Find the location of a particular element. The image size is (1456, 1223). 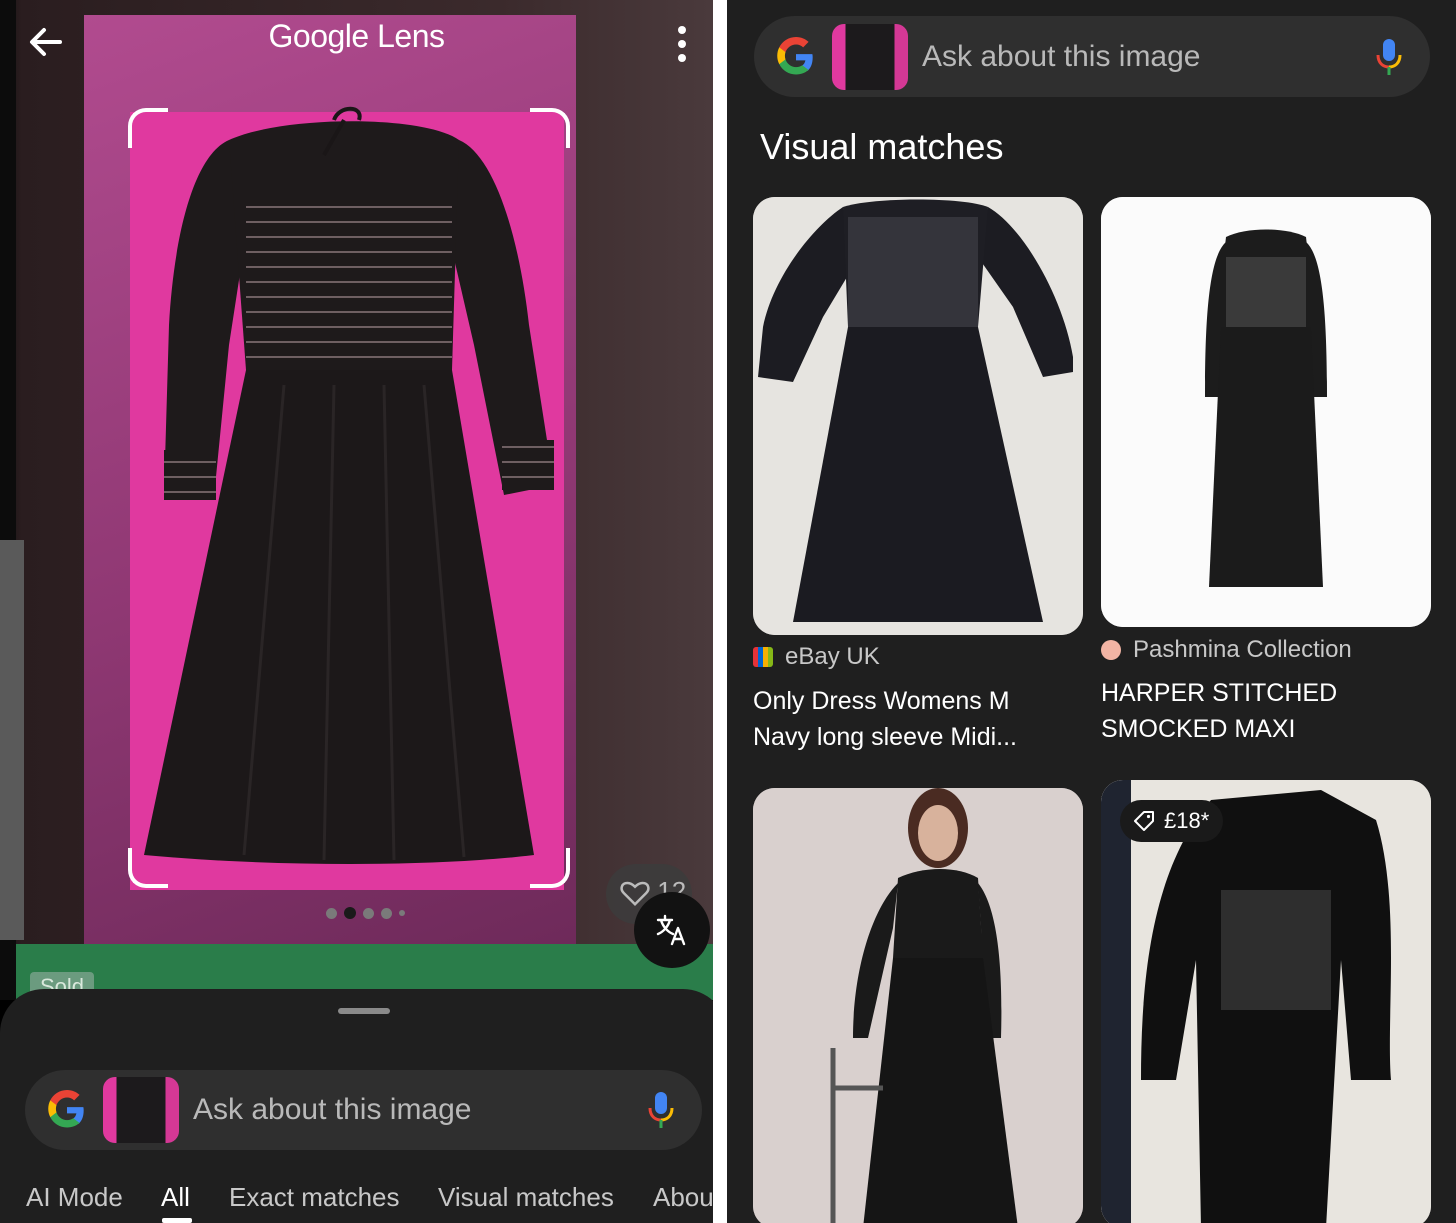

translate-button is located at coordinates (672, 930).